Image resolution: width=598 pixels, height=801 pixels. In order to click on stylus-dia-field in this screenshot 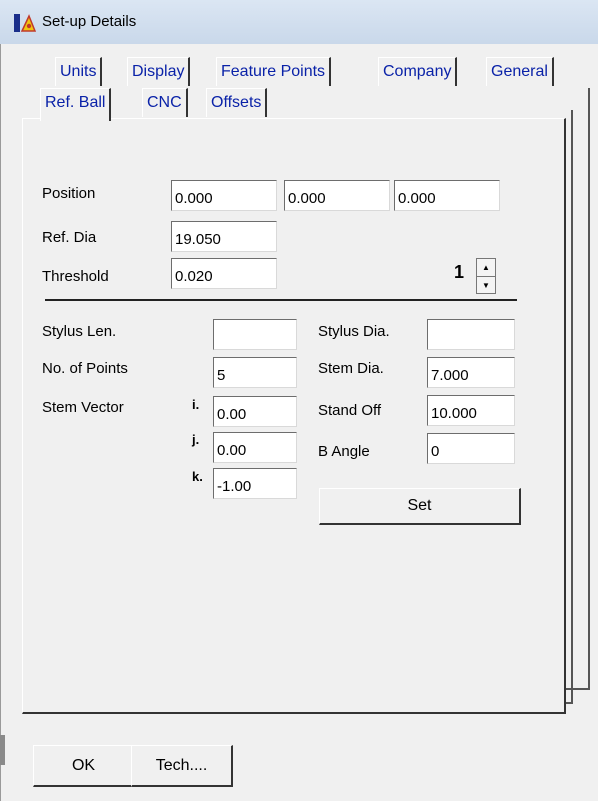, I will do `click(471, 334)`.